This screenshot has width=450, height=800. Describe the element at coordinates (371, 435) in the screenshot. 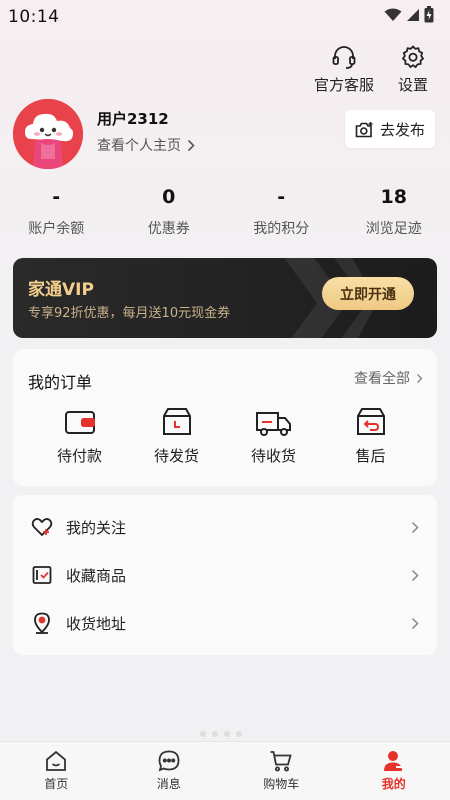

I see `order-after-sales: 售后` at that location.